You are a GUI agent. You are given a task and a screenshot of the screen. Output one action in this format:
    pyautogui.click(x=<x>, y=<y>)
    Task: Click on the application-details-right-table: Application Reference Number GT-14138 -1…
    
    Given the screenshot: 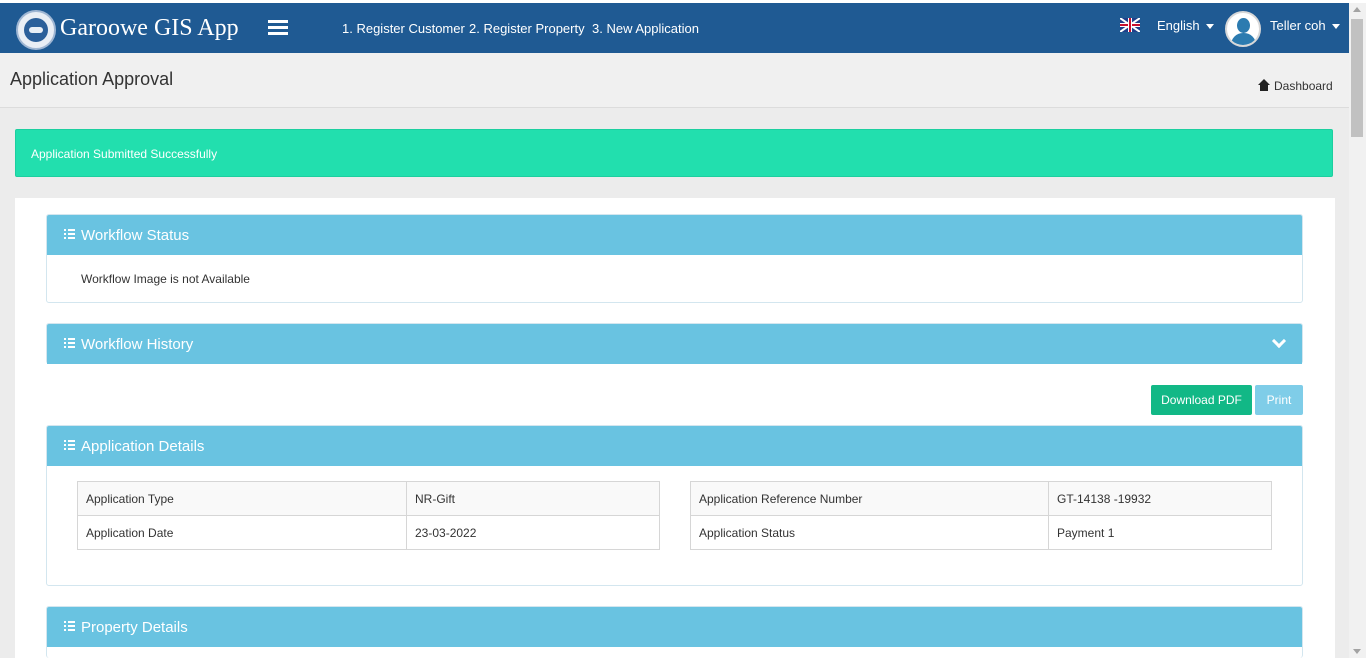 What is the action you would take?
    pyautogui.click(x=981, y=515)
    